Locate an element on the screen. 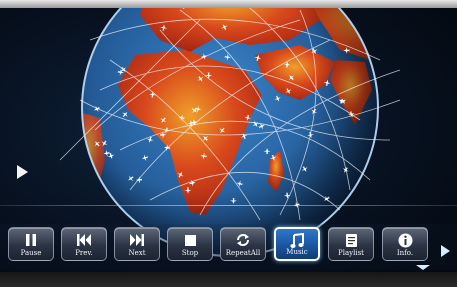 Image resolution: width=457 pixels, height=287 pixels. monitor-bezel-top is located at coordinates (228, 4).